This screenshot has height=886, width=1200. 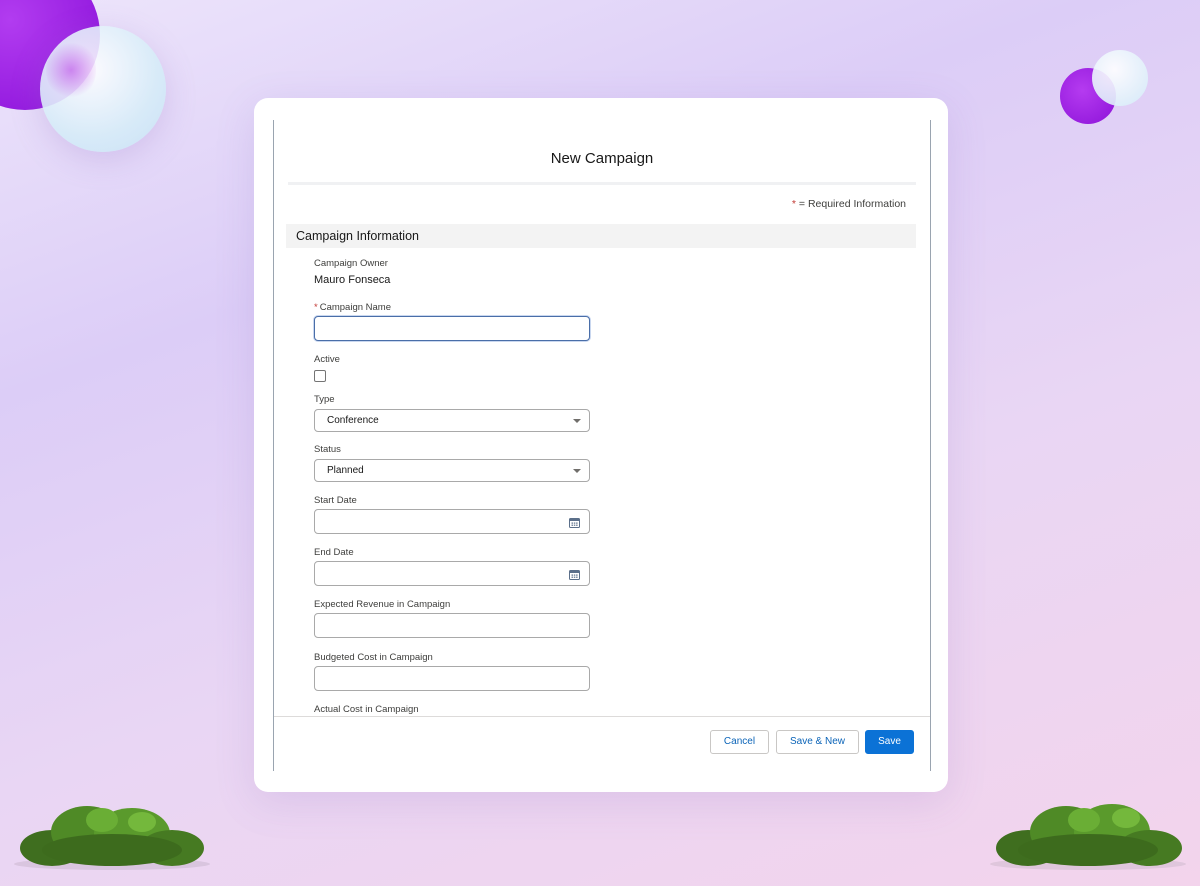 I want to click on status-label: Status, so click(x=327, y=449).